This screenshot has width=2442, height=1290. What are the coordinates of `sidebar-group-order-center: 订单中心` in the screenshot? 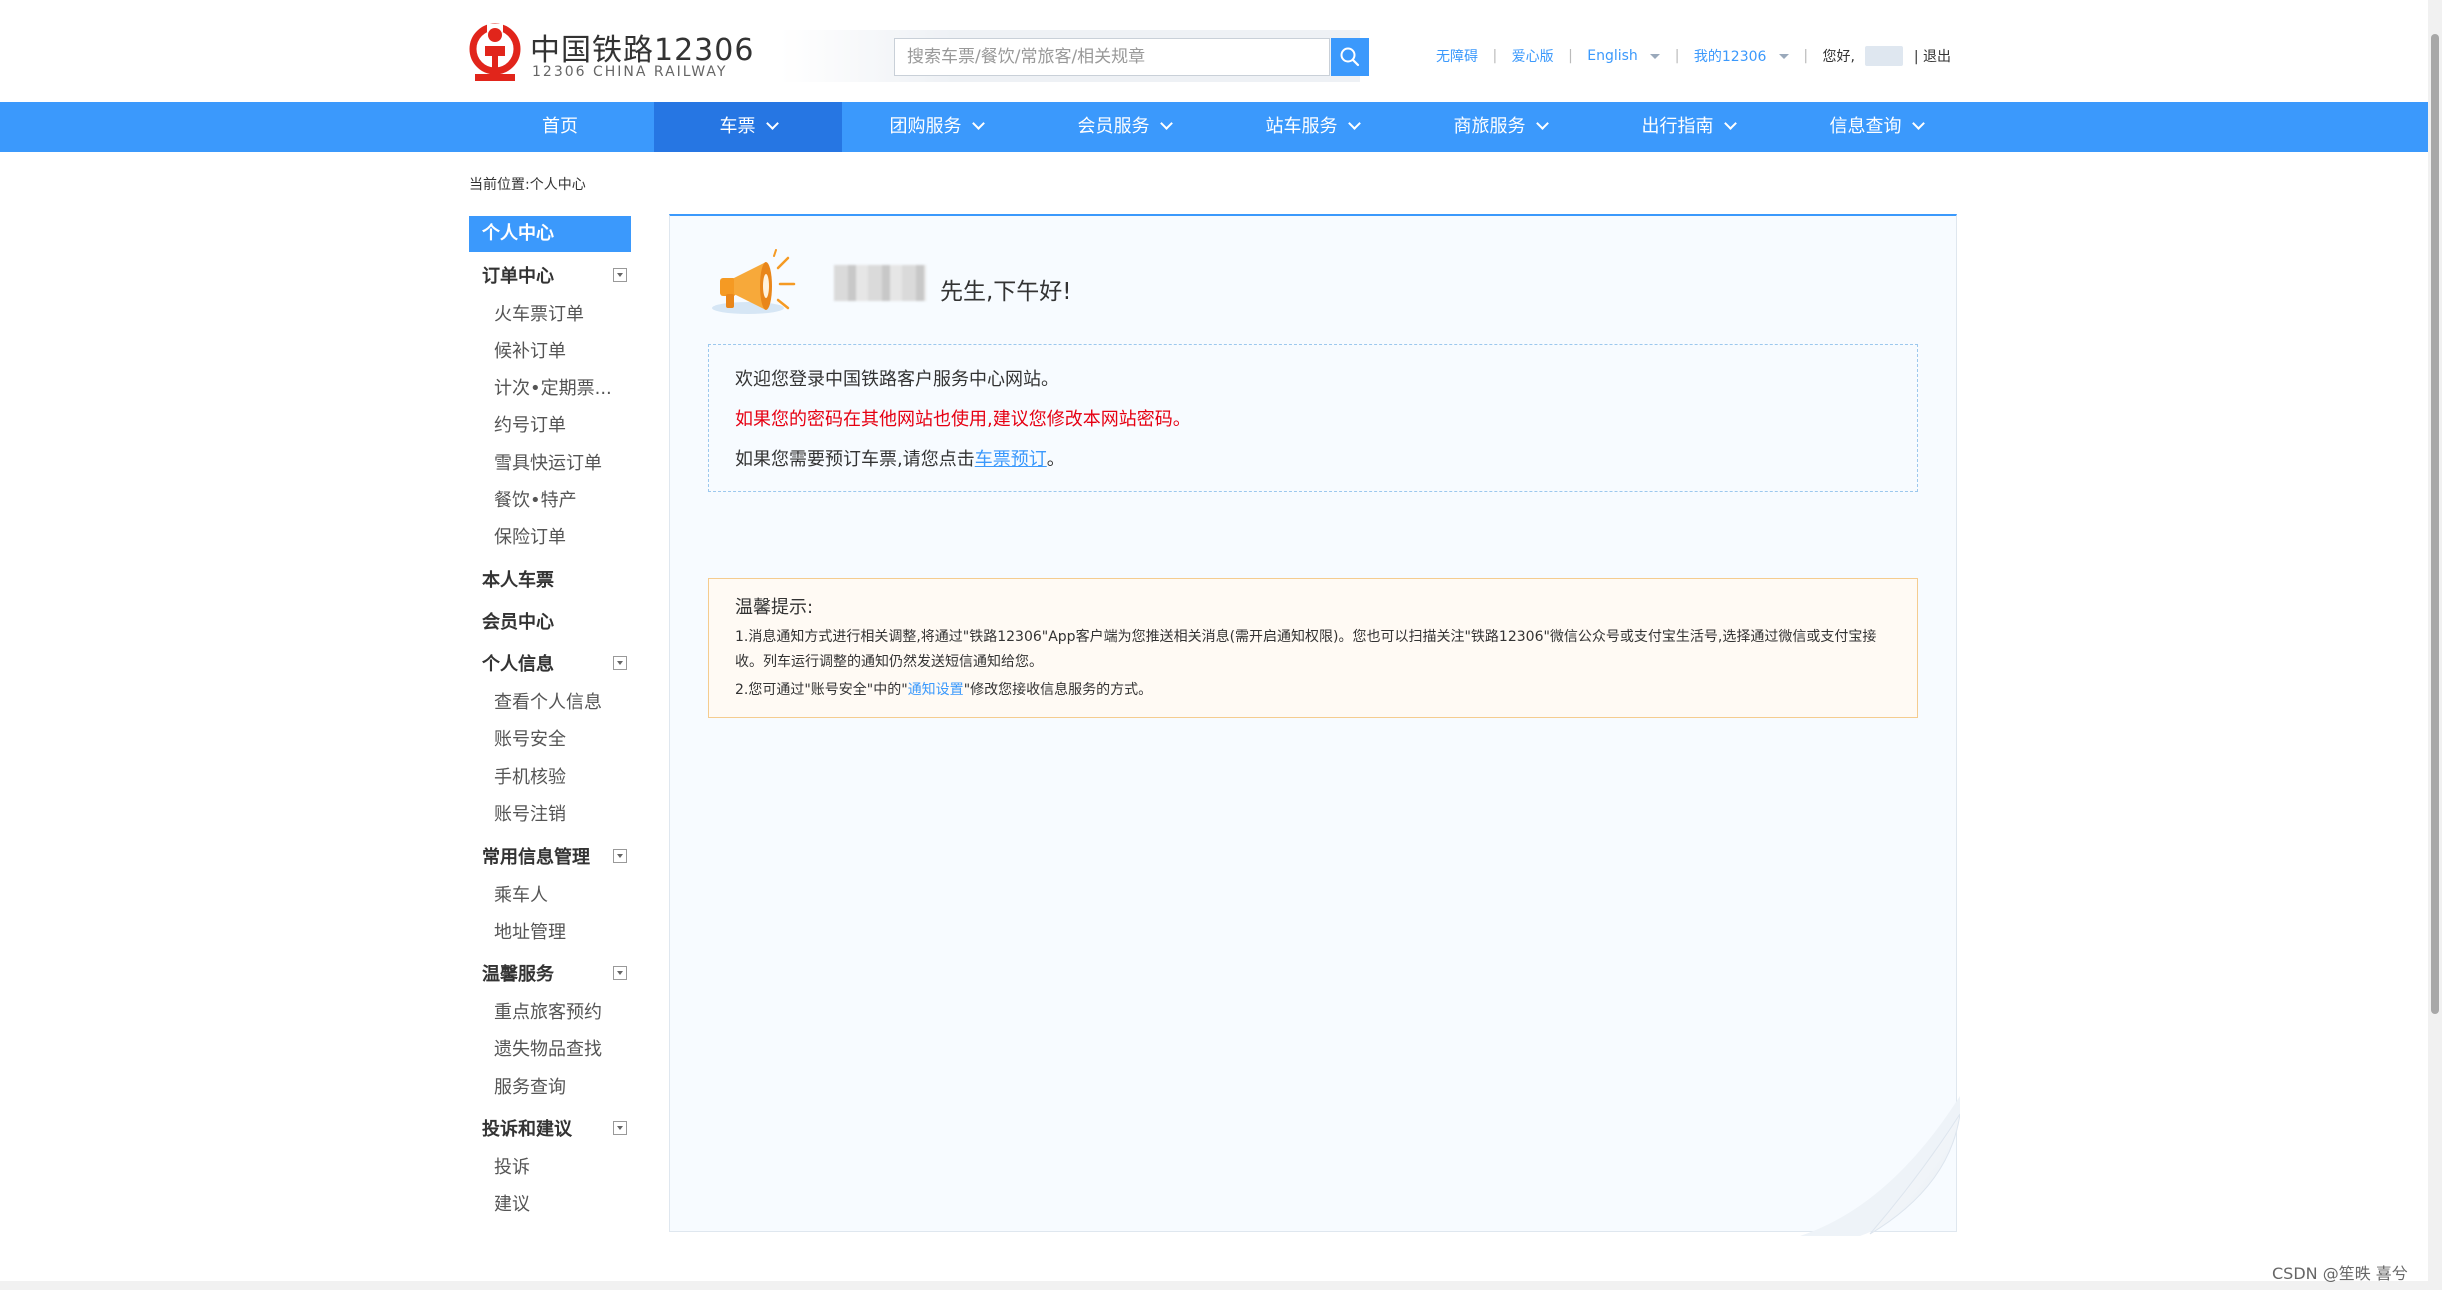 It's located at (518, 275).